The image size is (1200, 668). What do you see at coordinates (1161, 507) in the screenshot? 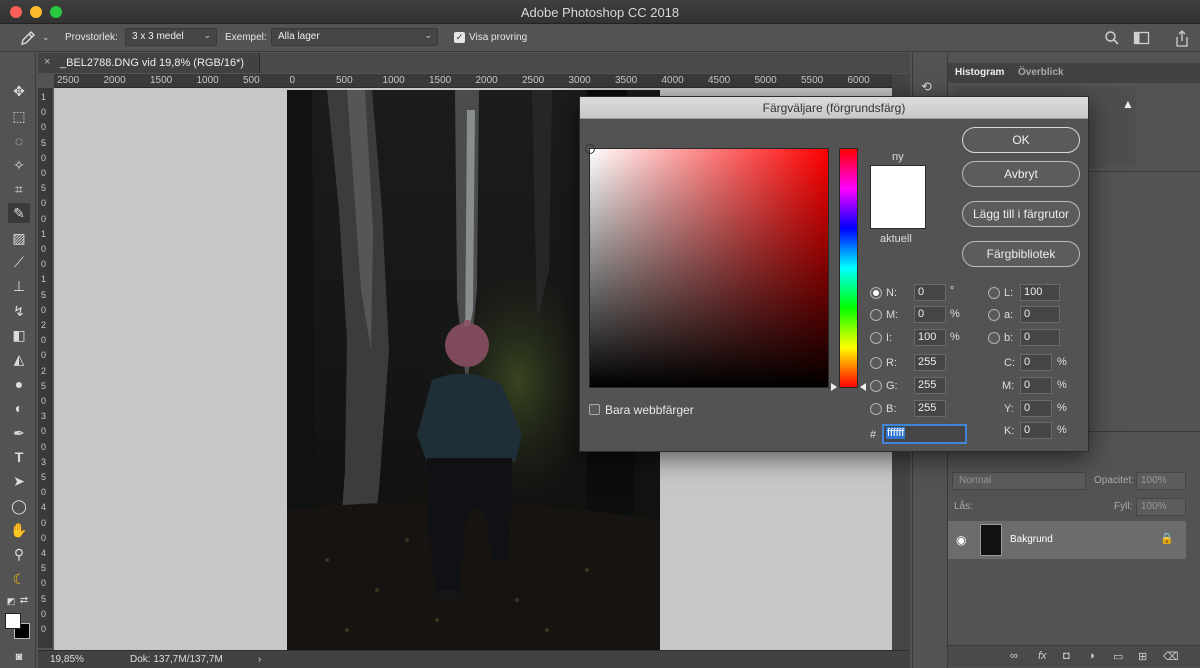
I see `fill-field: 100%` at bounding box center [1161, 507].